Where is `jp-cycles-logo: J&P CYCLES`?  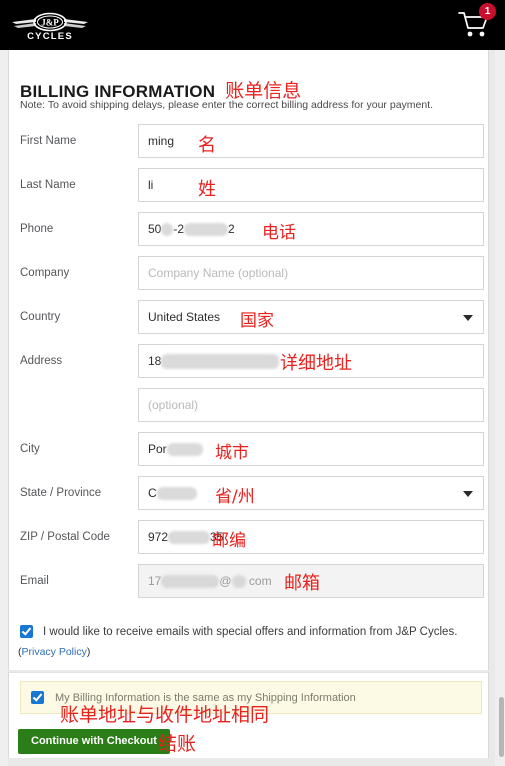 jp-cycles-logo: J&P CYCLES is located at coordinates (50, 25).